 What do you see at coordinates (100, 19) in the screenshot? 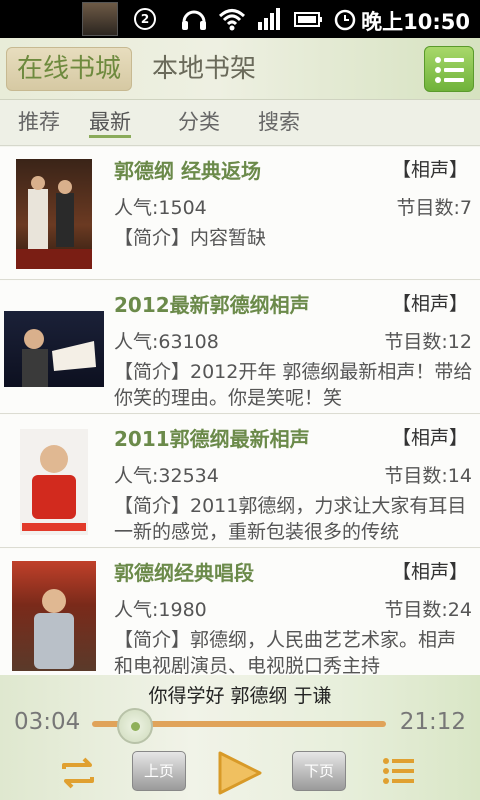
I see `notification-thumbnail-icon` at bounding box center [100, 19].